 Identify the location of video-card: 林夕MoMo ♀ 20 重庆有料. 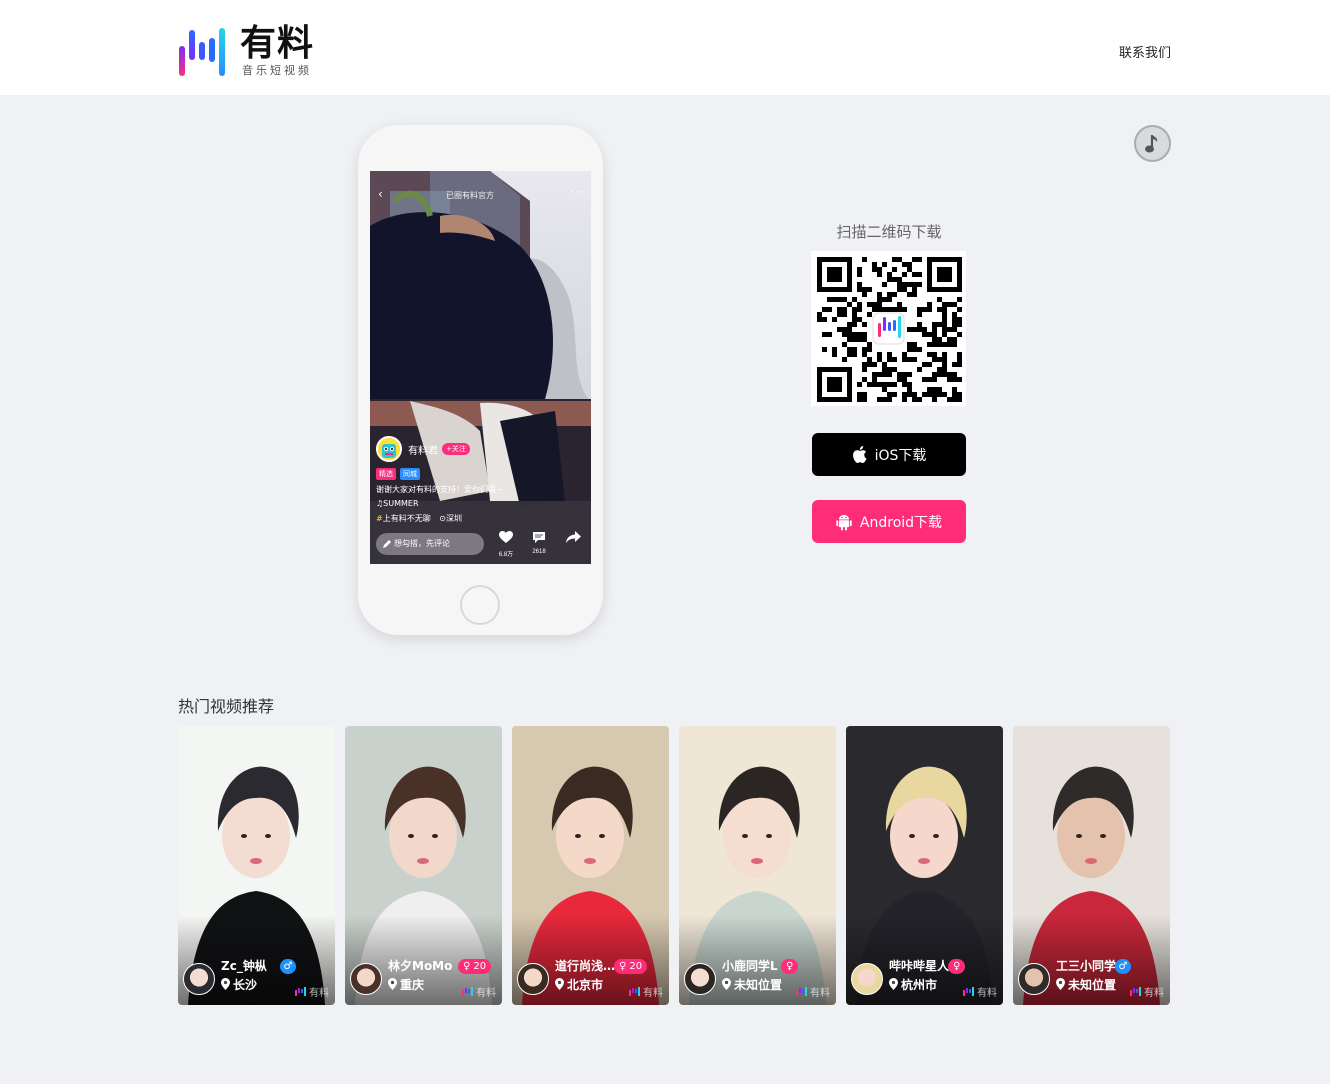
(423, 865).